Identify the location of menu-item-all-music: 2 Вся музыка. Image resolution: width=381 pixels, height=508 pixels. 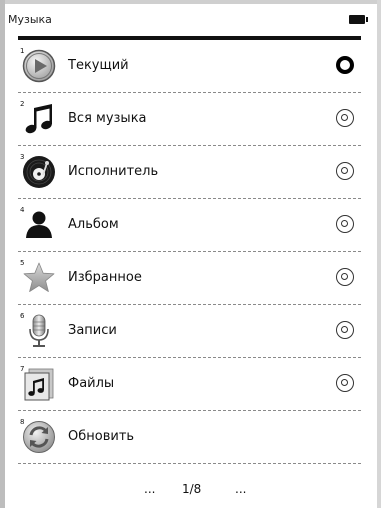
(189, 119).